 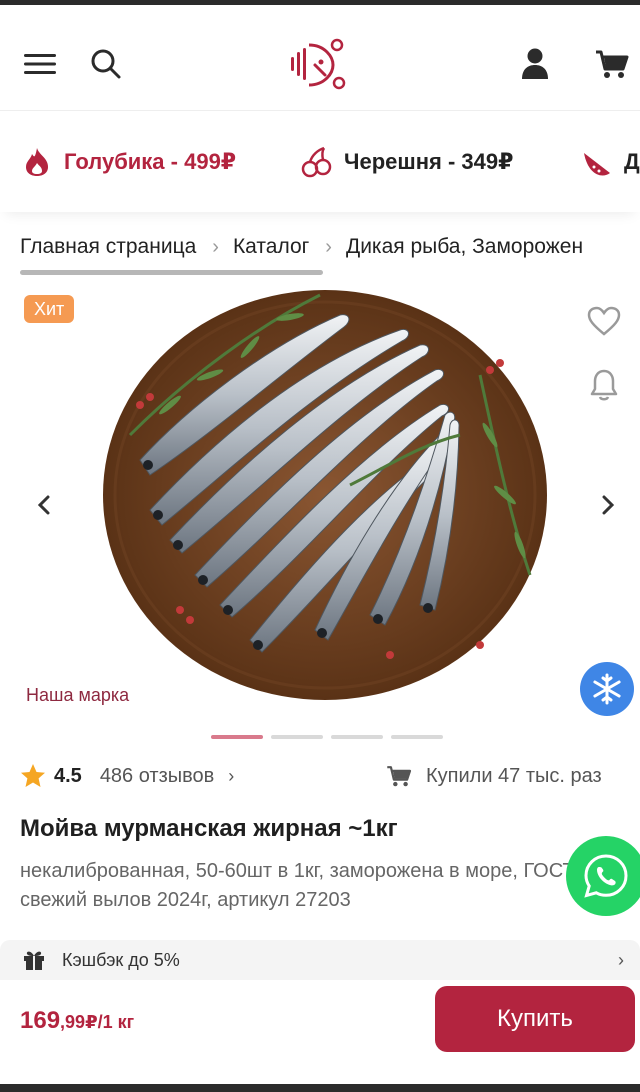 I want to click on gallery-pagination, so click(x=327, y=737).